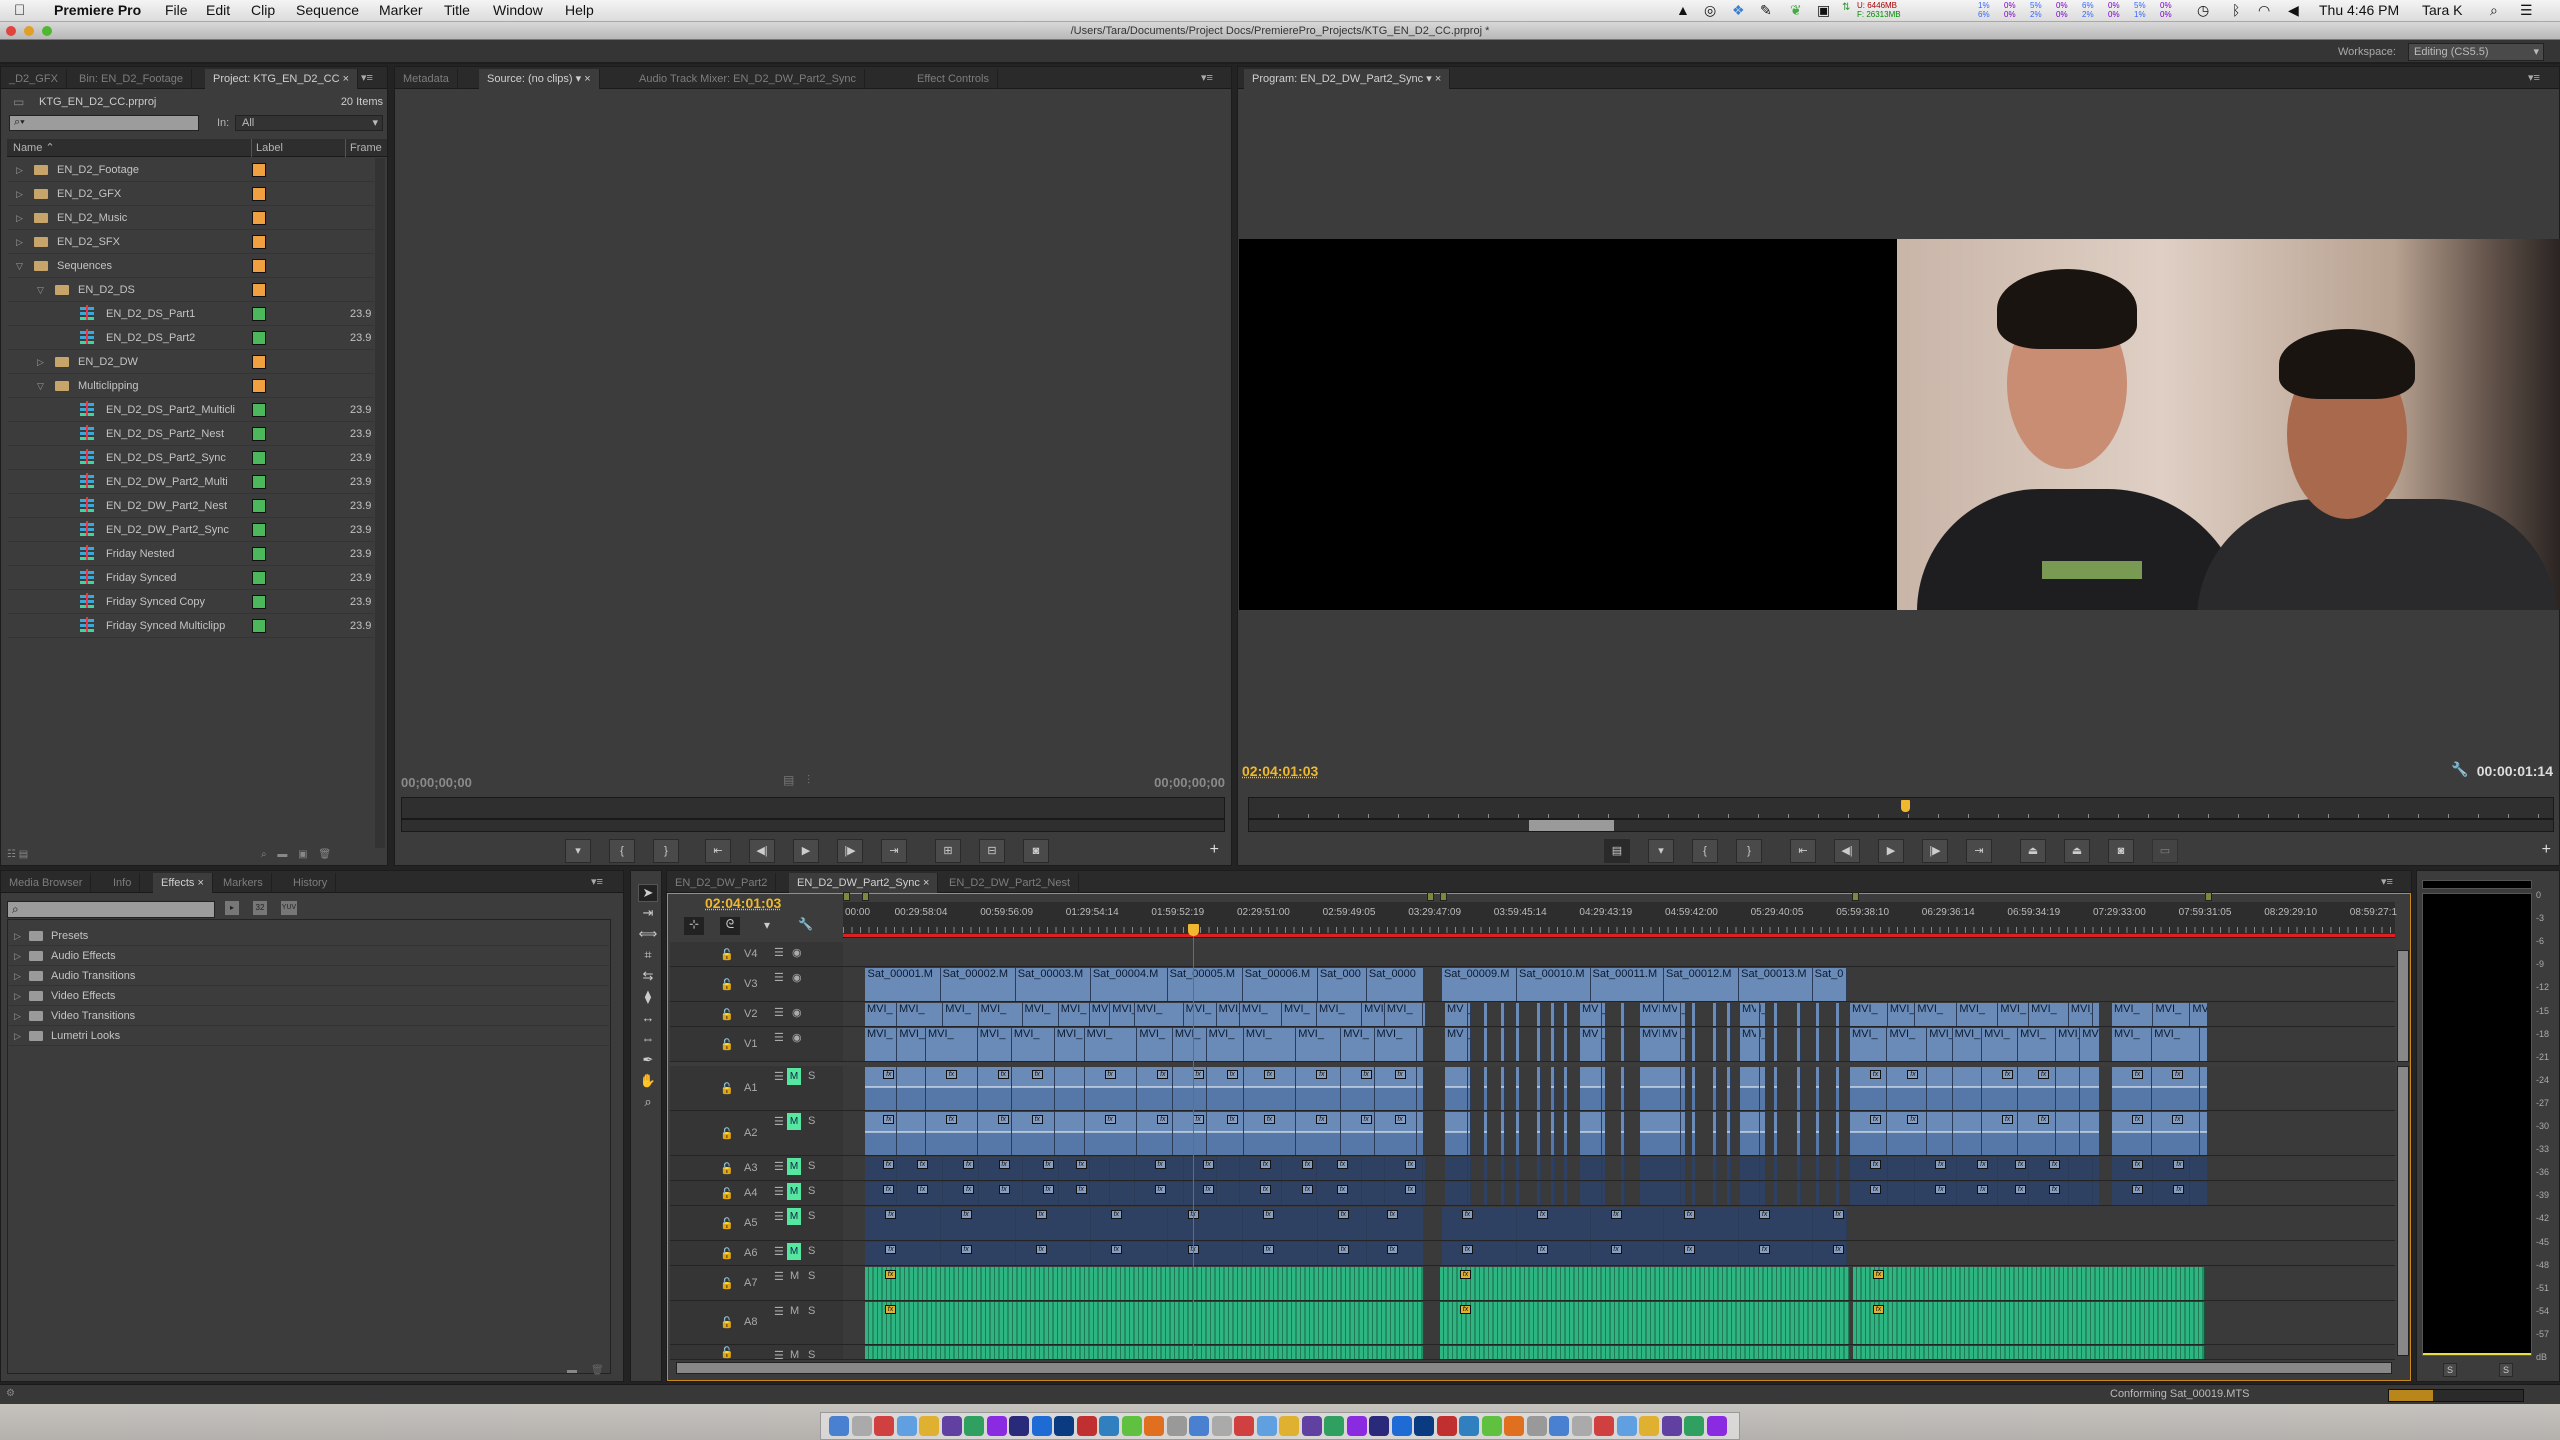  What do you see at coordinates (260, 908) in the screenshot?
I see `32-bit-effects-icon: 32` at bounding box center [260, 908].